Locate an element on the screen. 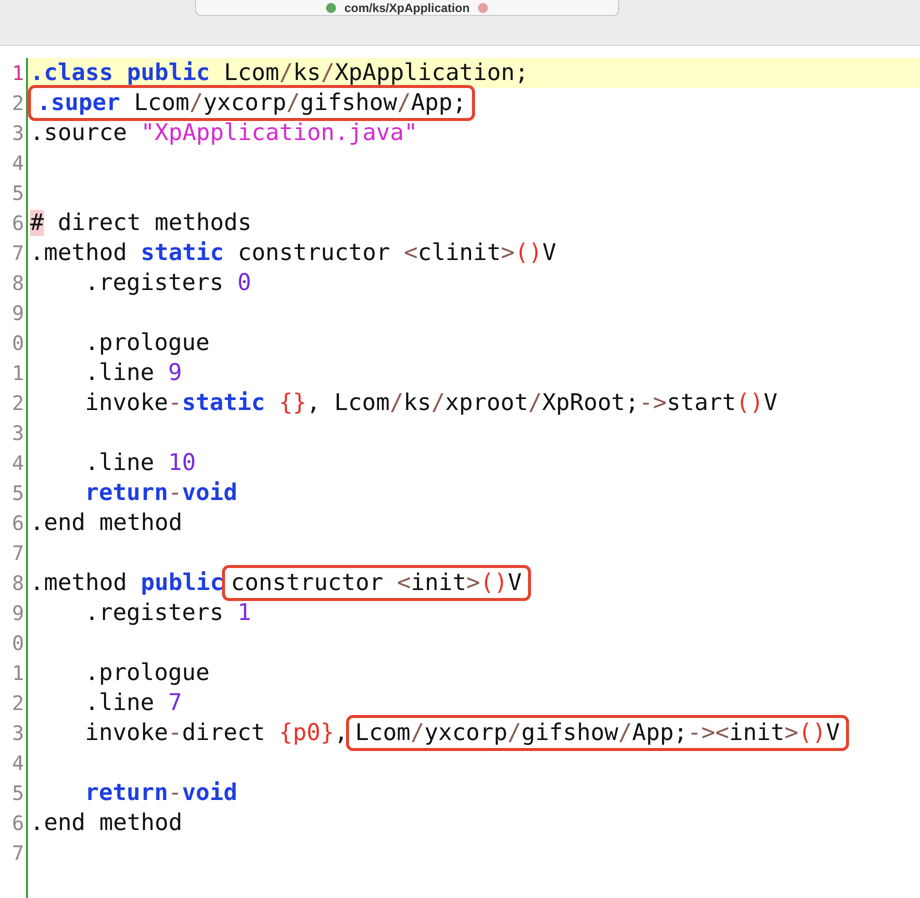 Image resolution: width=920 pixels, height=898 pixels. annotation-box: .super Lcom/yxcorp/gifshow/App; is located at coordinates (252, 103).